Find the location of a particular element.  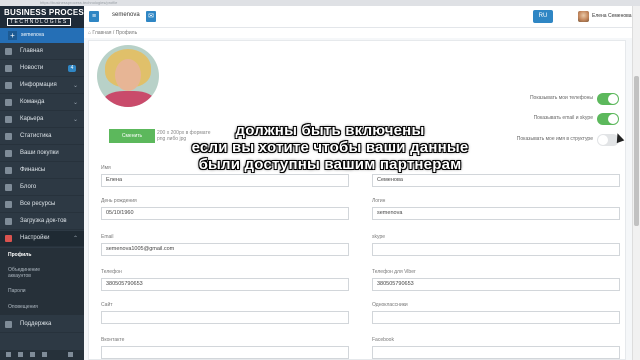

sidebar-subitem-profile: Профиль is located at coordinates (42, 254).